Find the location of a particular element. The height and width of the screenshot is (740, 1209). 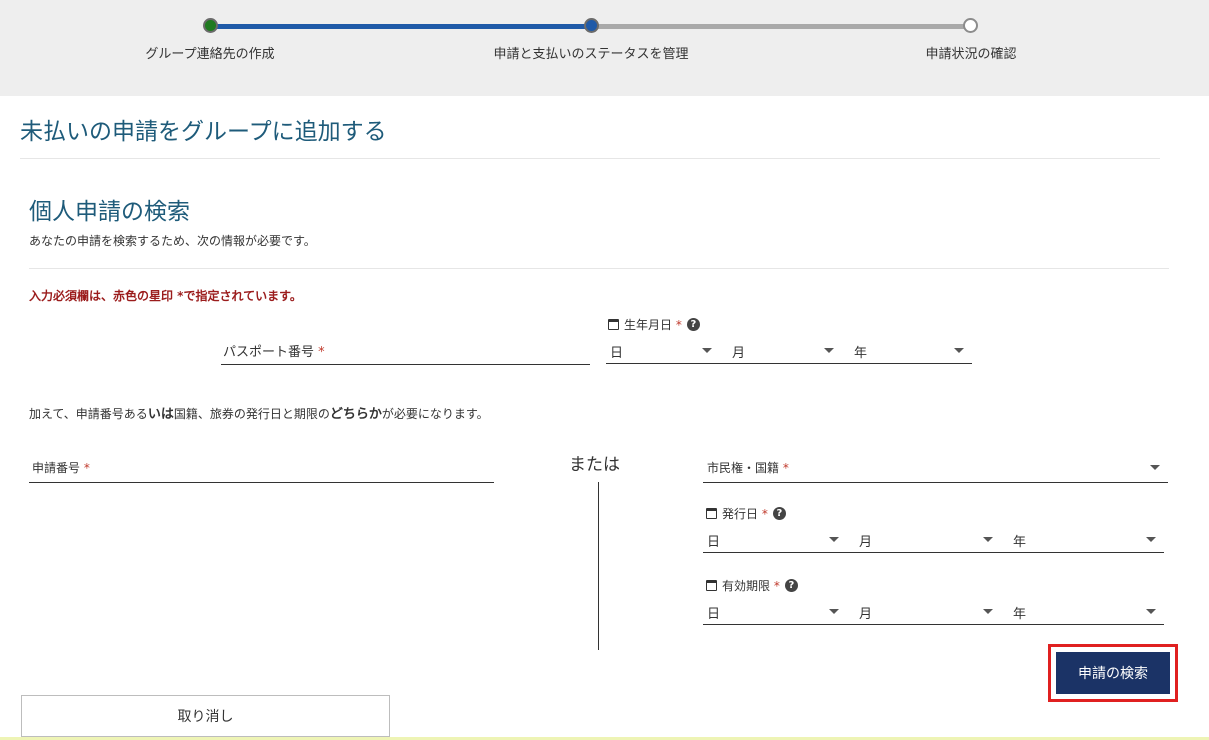

issue-date-year-select: 年 is located at coordinates (1082, 540).